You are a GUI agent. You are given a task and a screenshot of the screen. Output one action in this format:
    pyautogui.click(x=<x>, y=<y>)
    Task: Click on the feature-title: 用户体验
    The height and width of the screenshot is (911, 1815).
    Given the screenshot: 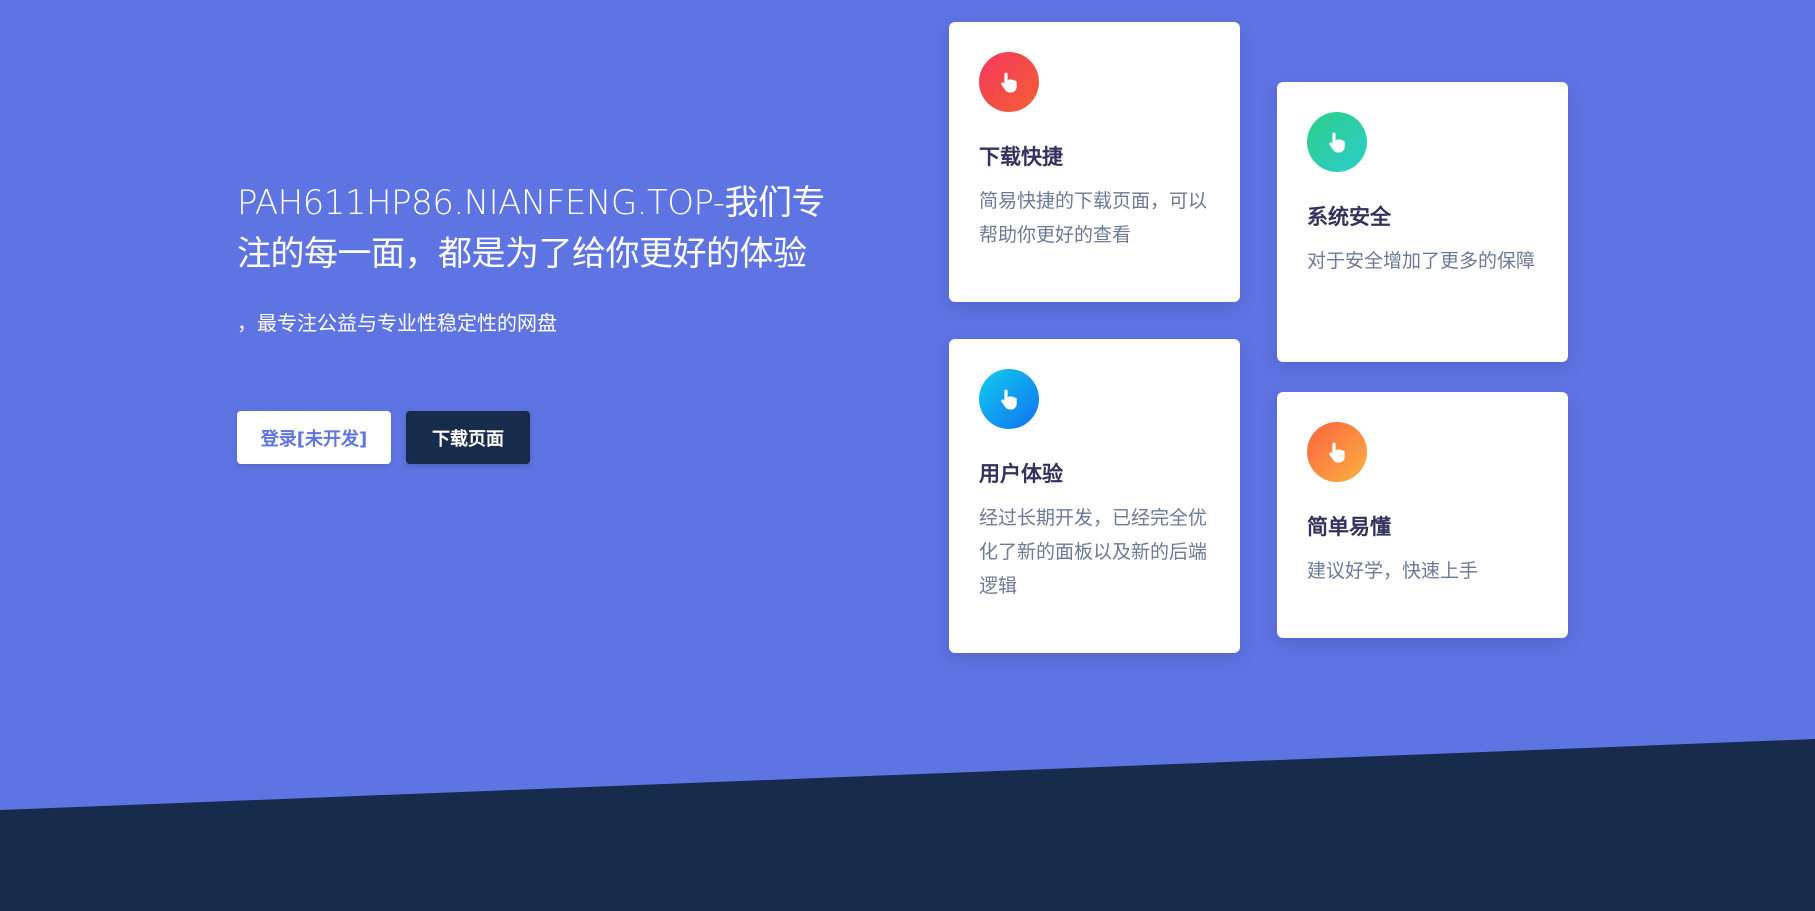 What is the action you would take?
    pyautogui.click(x=1021, y=474)
    